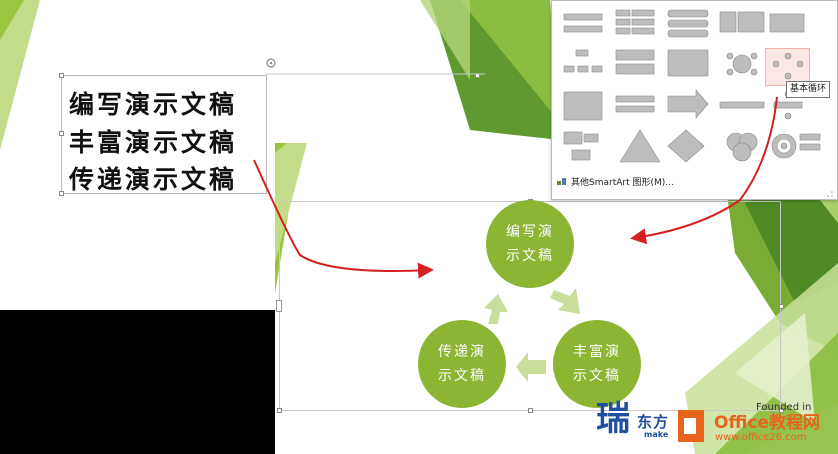 Image resolution: width=838 pixels, height=454 pixels. What do you see at coordinates (691, 426) in the screenshot?
I see `office-logo-icon` at bounding box center [691, 426].